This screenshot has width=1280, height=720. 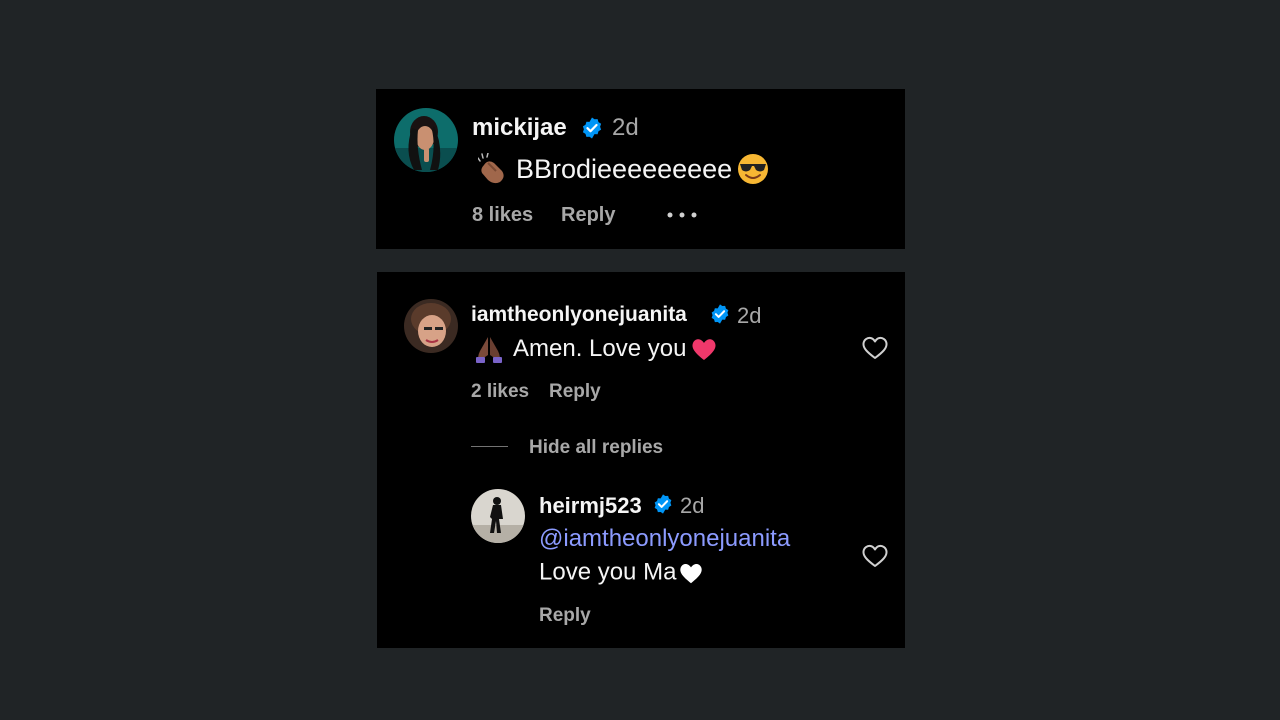 What do you see at coordinates (519, 128) in the screenshot?
I see `username: mickijae` at bounding box center [519, 128].